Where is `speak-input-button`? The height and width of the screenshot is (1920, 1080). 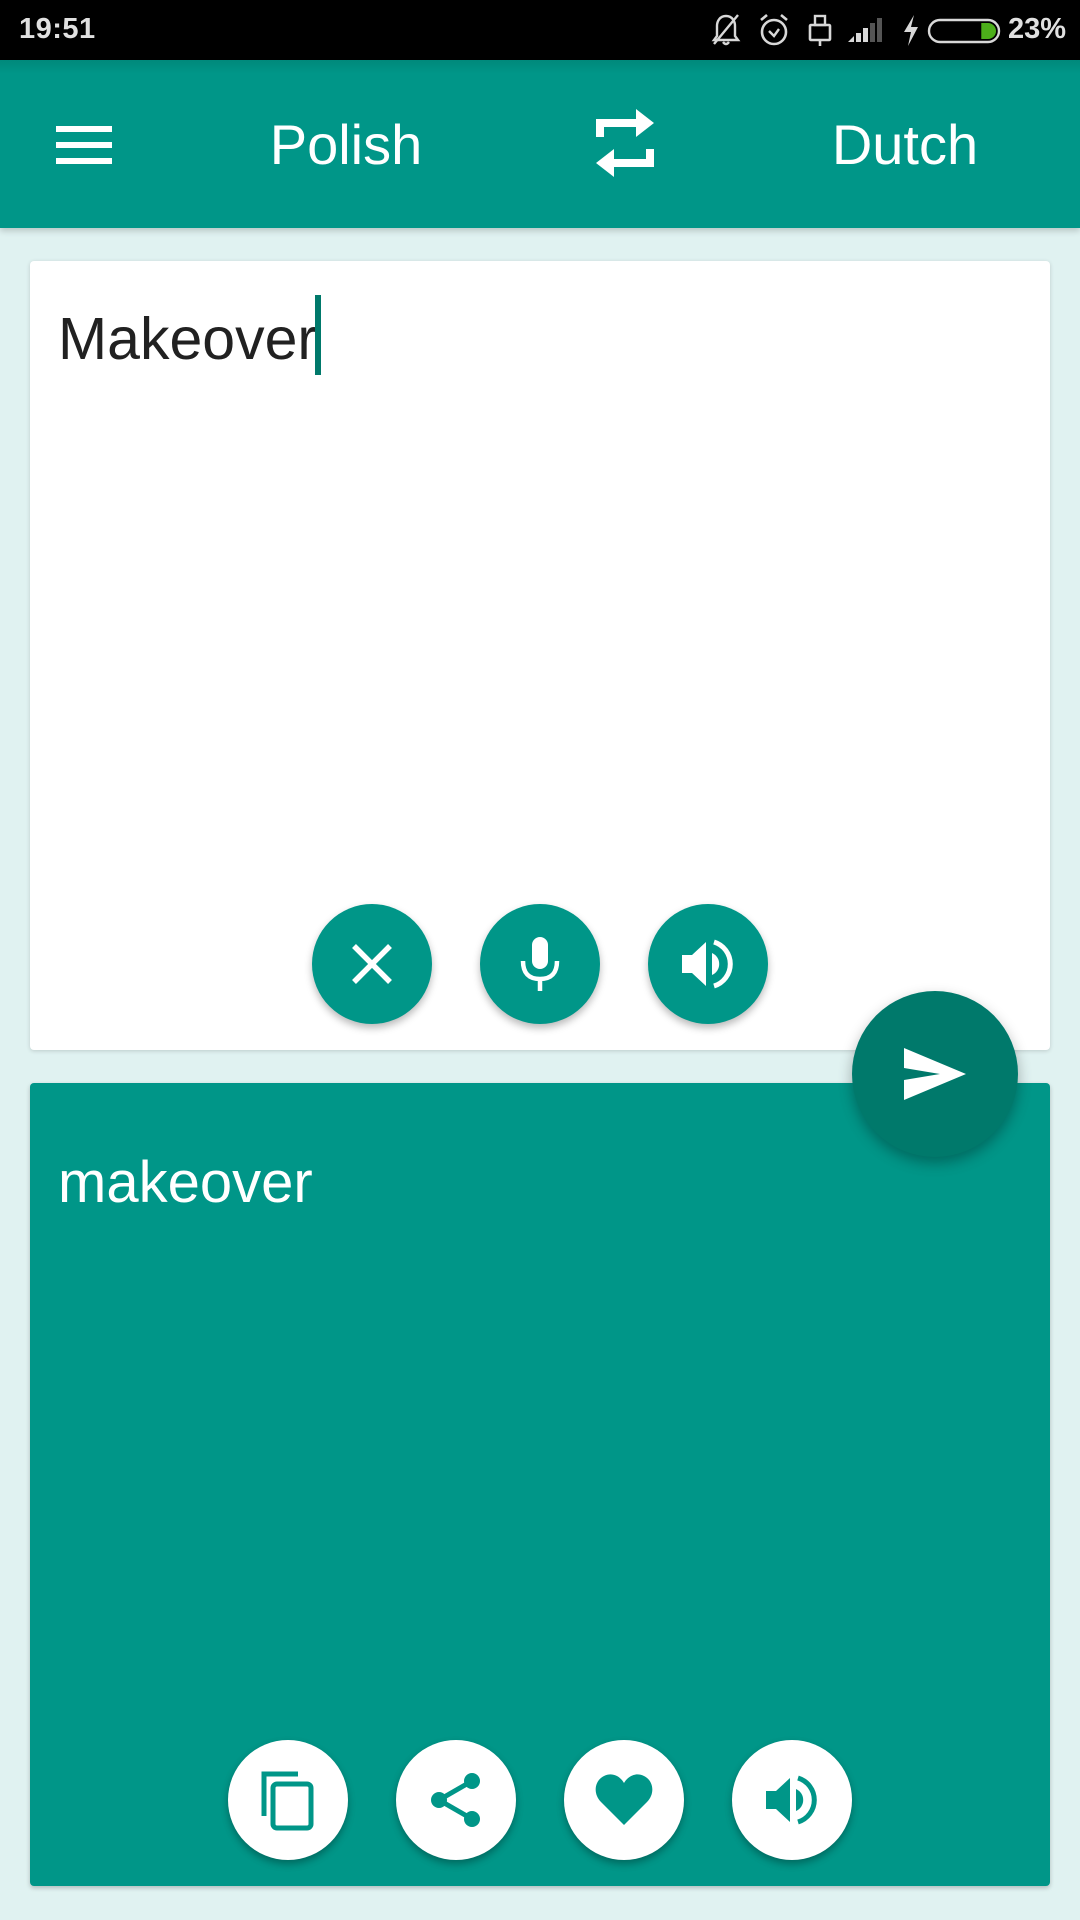
speak-input-button is located at coordinates (708, 964).